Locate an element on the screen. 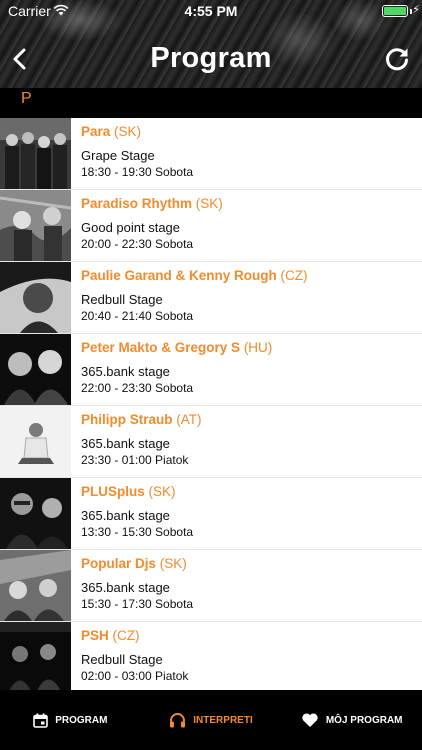 The height and width of the screenshot is (750, 422). battery-level is located at coordinates (395, 11).